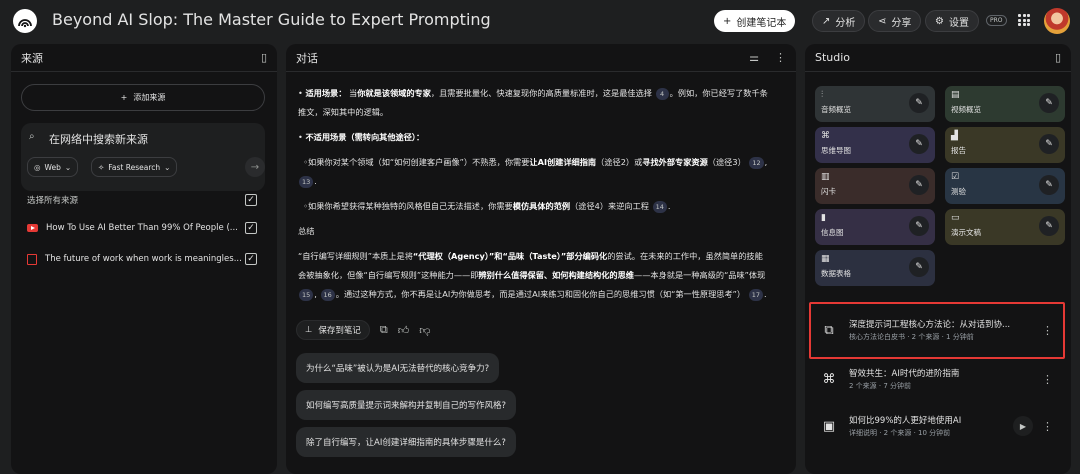 The height and width of the screenshot is (474, 1080). I want to click on copy-icon: ⧉, so click(384, 330).